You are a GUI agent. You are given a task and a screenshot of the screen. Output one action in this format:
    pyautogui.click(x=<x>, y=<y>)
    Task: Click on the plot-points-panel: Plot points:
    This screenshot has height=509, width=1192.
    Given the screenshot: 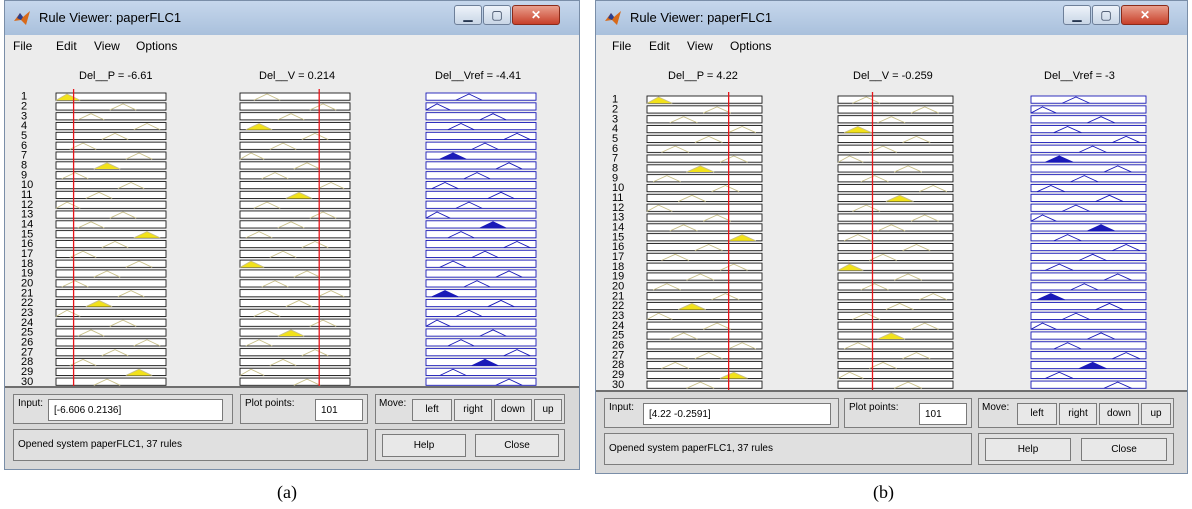 What is the action you would take?
    pyautogui.click(x=908, y=413)
    